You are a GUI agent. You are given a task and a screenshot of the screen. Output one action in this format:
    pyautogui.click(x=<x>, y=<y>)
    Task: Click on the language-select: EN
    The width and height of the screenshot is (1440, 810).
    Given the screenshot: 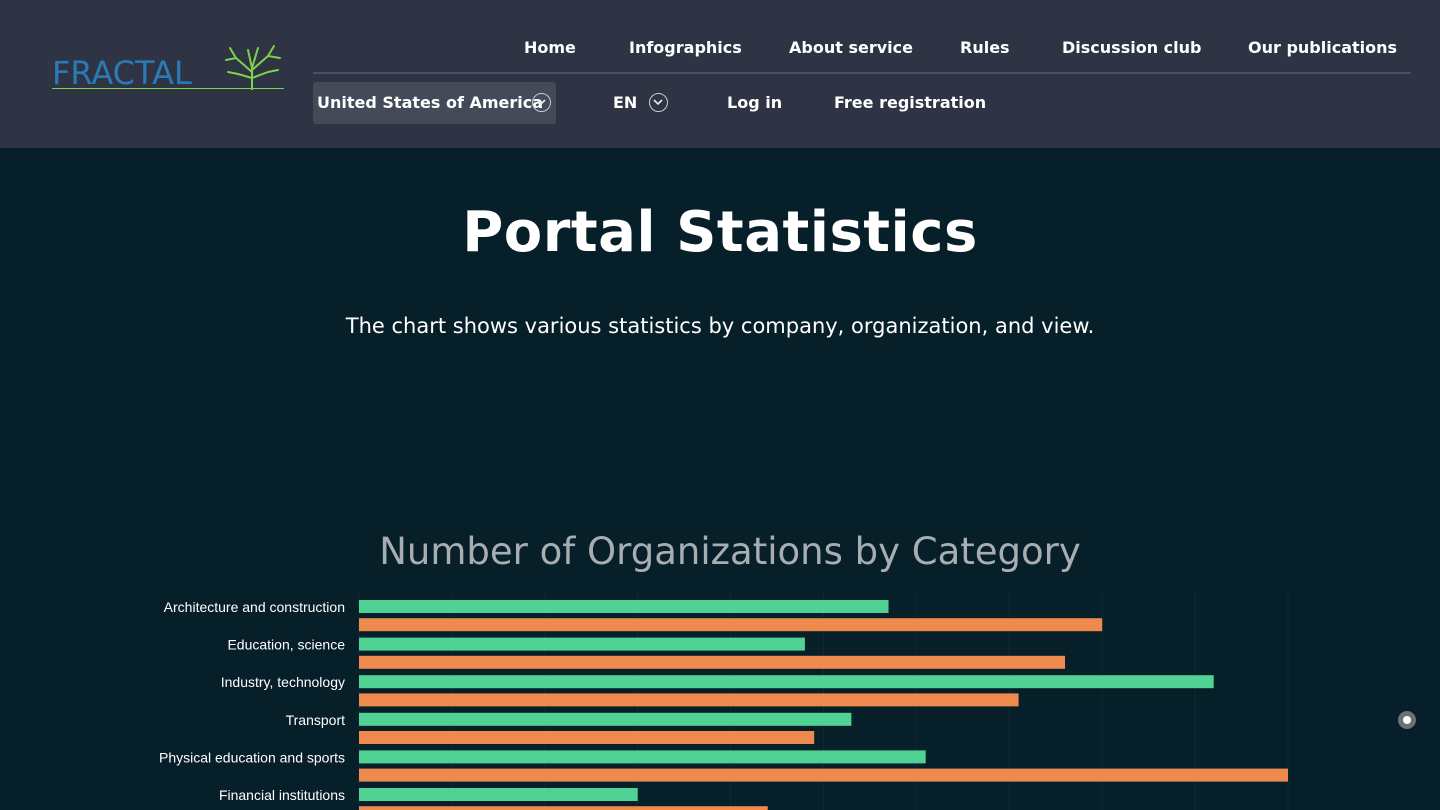 What is the action you would take?
    pyautogui.click(x=625, y=102)
    